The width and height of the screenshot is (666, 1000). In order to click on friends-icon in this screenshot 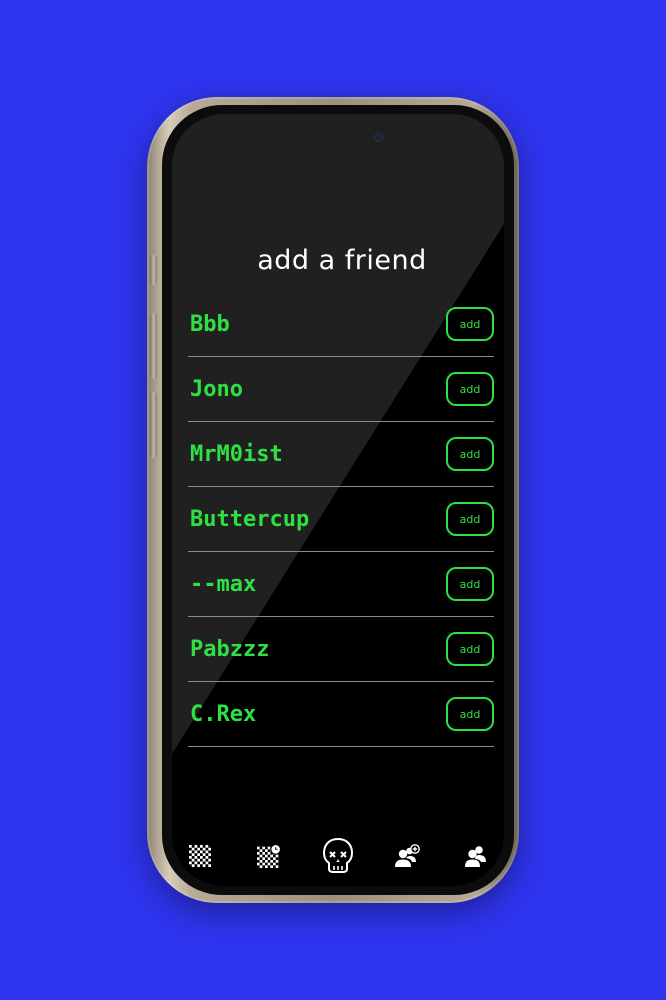, I will do `click(475, 856)`.